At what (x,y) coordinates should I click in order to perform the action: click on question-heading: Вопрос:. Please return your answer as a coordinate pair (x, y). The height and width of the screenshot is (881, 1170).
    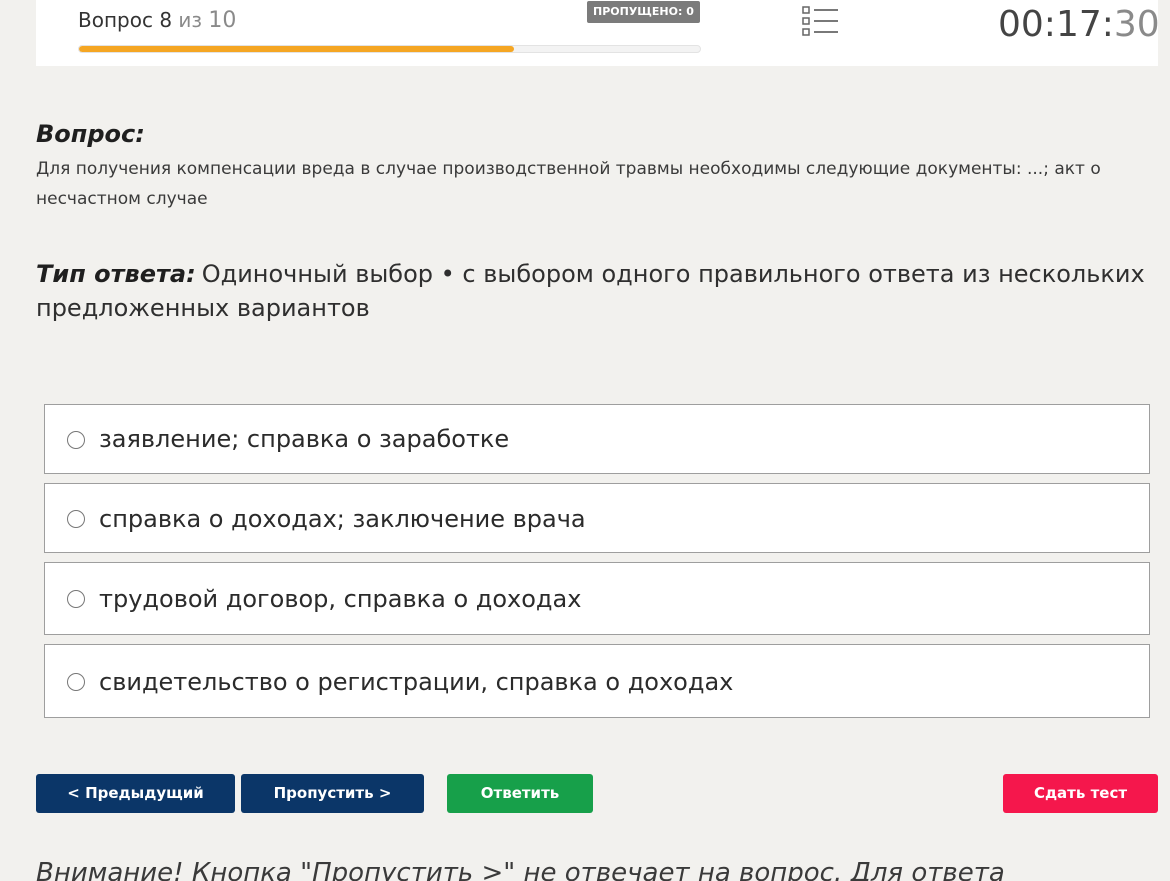
    Looking at the image, I should click on (90, 134).